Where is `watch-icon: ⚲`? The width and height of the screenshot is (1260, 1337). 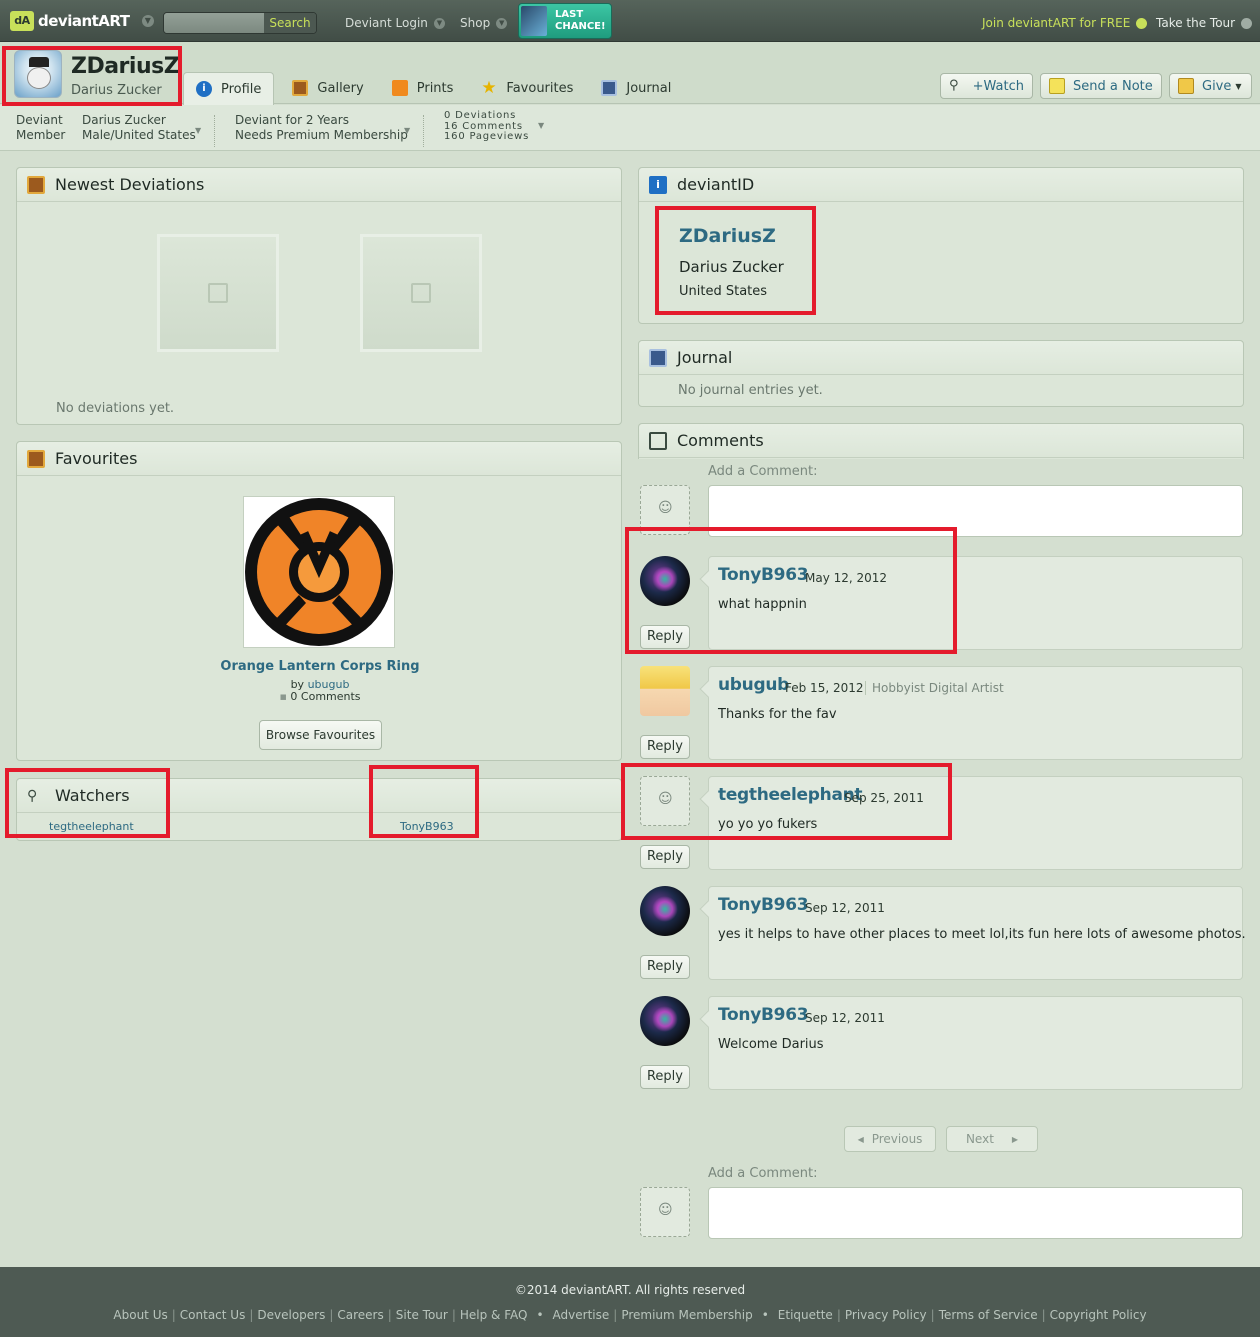
watch-icon: ⚲ is located at coordinates (954, 85).